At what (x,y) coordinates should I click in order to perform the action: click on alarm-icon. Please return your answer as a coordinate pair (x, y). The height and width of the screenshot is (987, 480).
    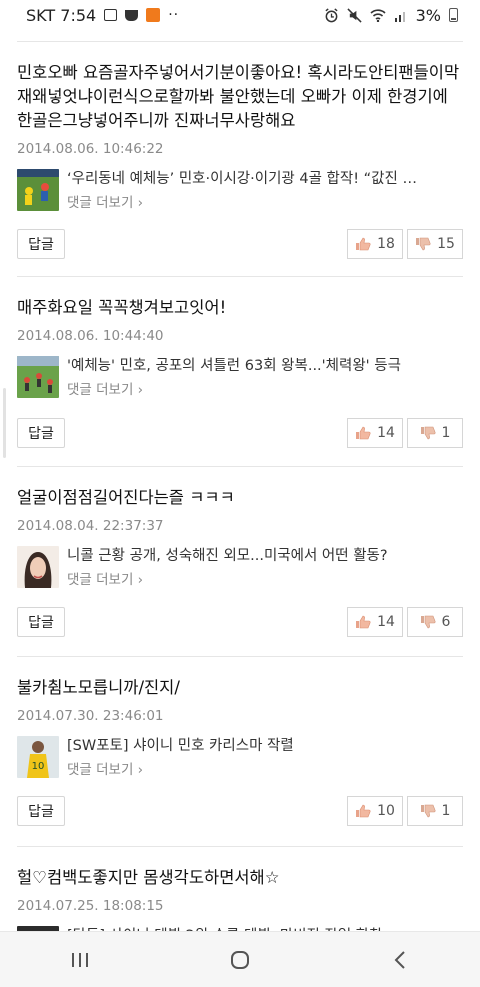
    Looking at the image, I should click on (331, 14).